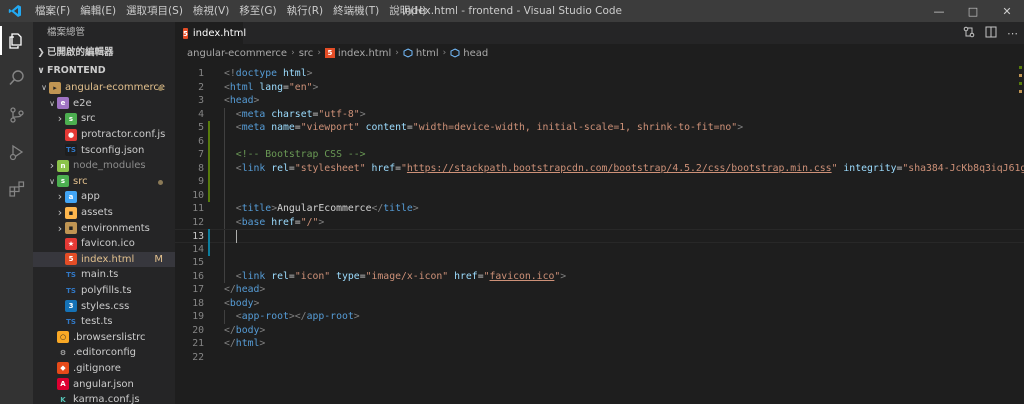 The image size is (1024, 404). I want to click on code-token: "image/x-icon", so click(407, 276).